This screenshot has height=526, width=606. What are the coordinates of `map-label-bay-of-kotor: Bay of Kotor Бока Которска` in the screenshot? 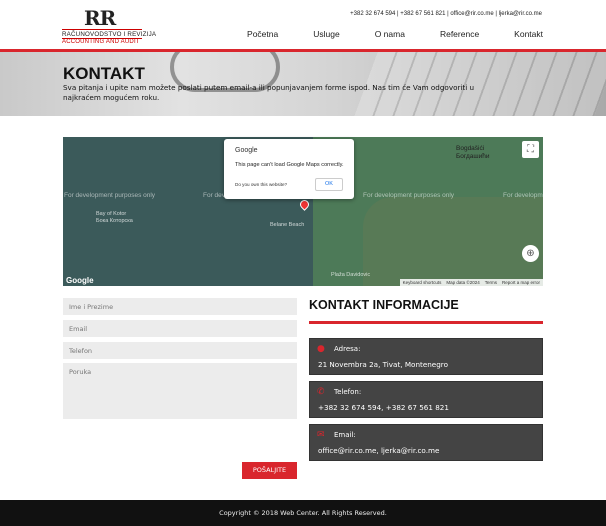 It's located at (114, 217).